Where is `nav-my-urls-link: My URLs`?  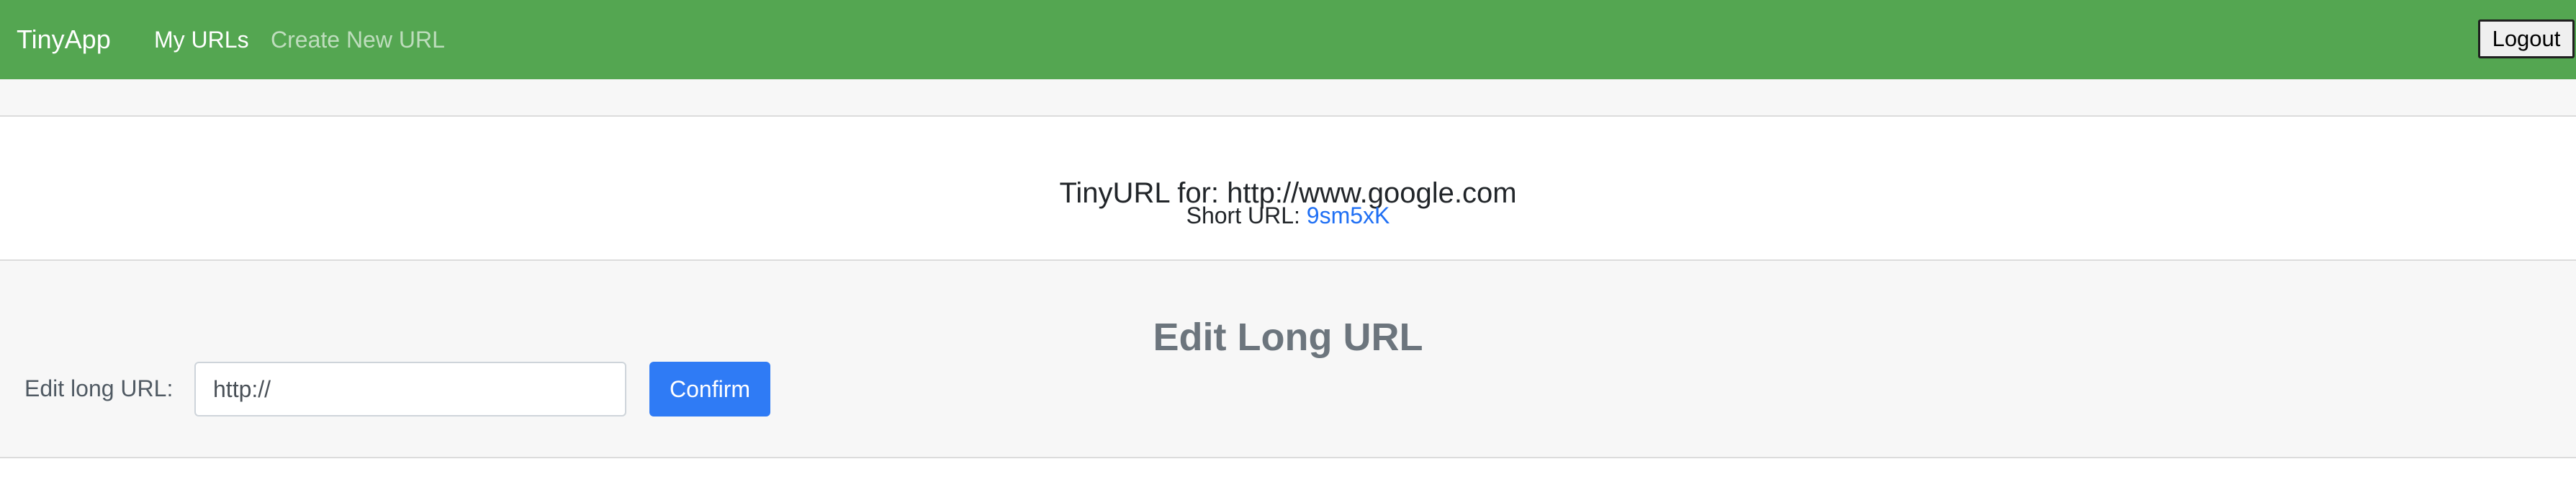
nav-my-urls-link: My URLs is located at coordinates (201, 39).